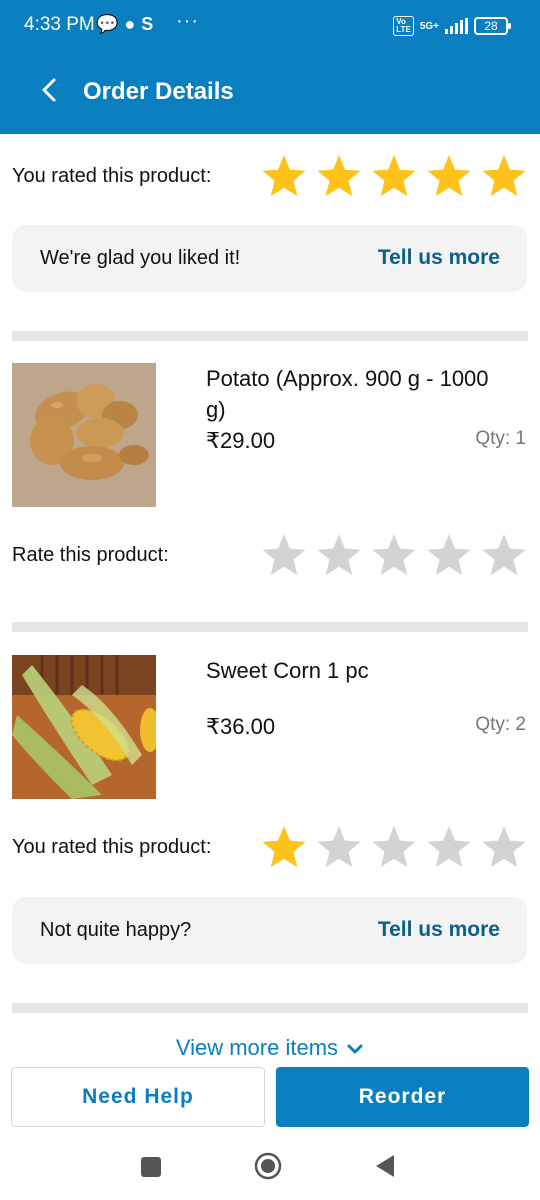  Describe the element at coordinates (158, 91) in the screenshot. I see `page-title: Order Details` at that location.